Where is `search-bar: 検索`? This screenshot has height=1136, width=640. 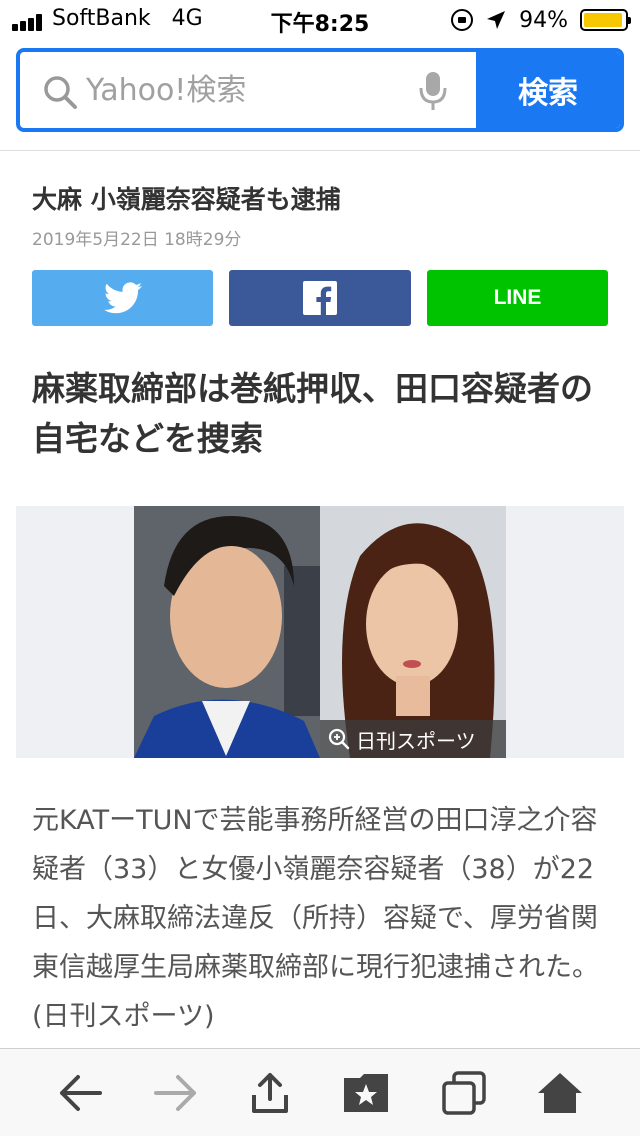
search-bar: 検索 is located at coordinates (320, 90).